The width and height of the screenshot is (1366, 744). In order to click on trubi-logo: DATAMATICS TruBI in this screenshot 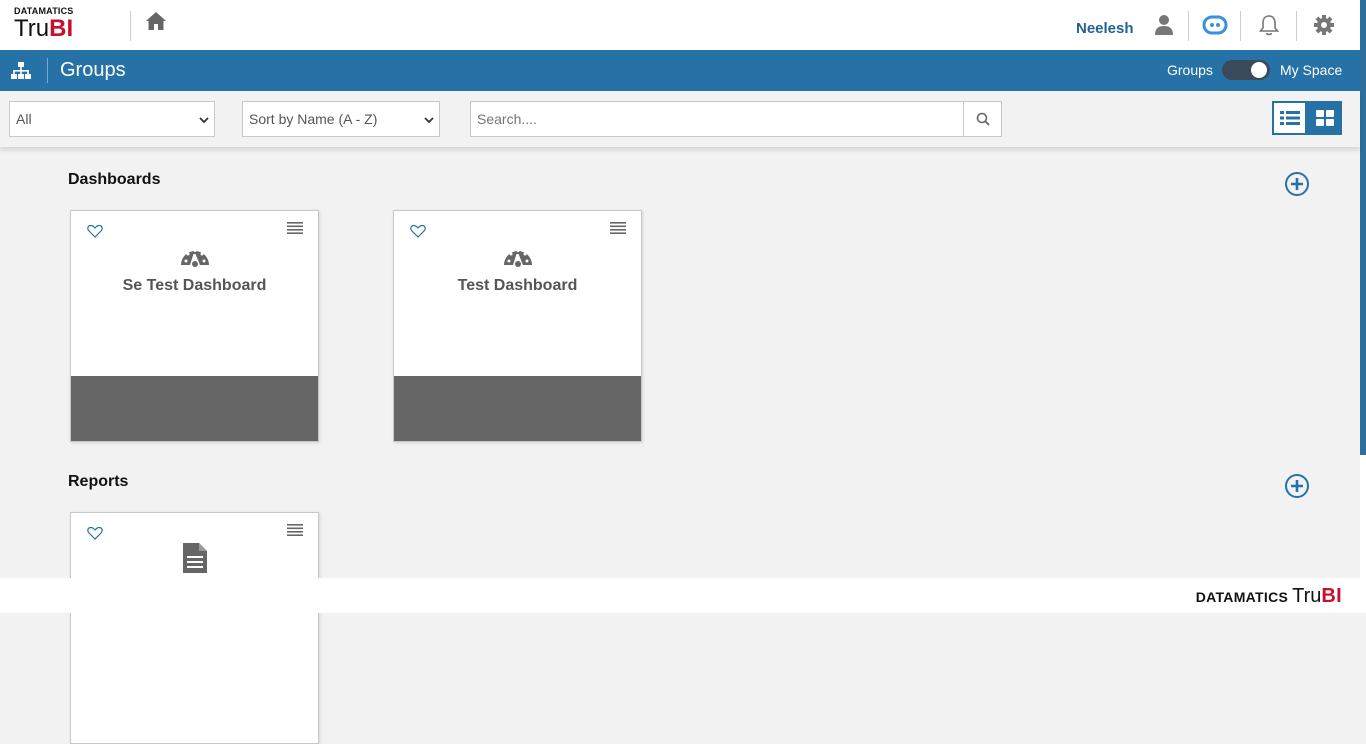, I will do `click(49, 25)`.